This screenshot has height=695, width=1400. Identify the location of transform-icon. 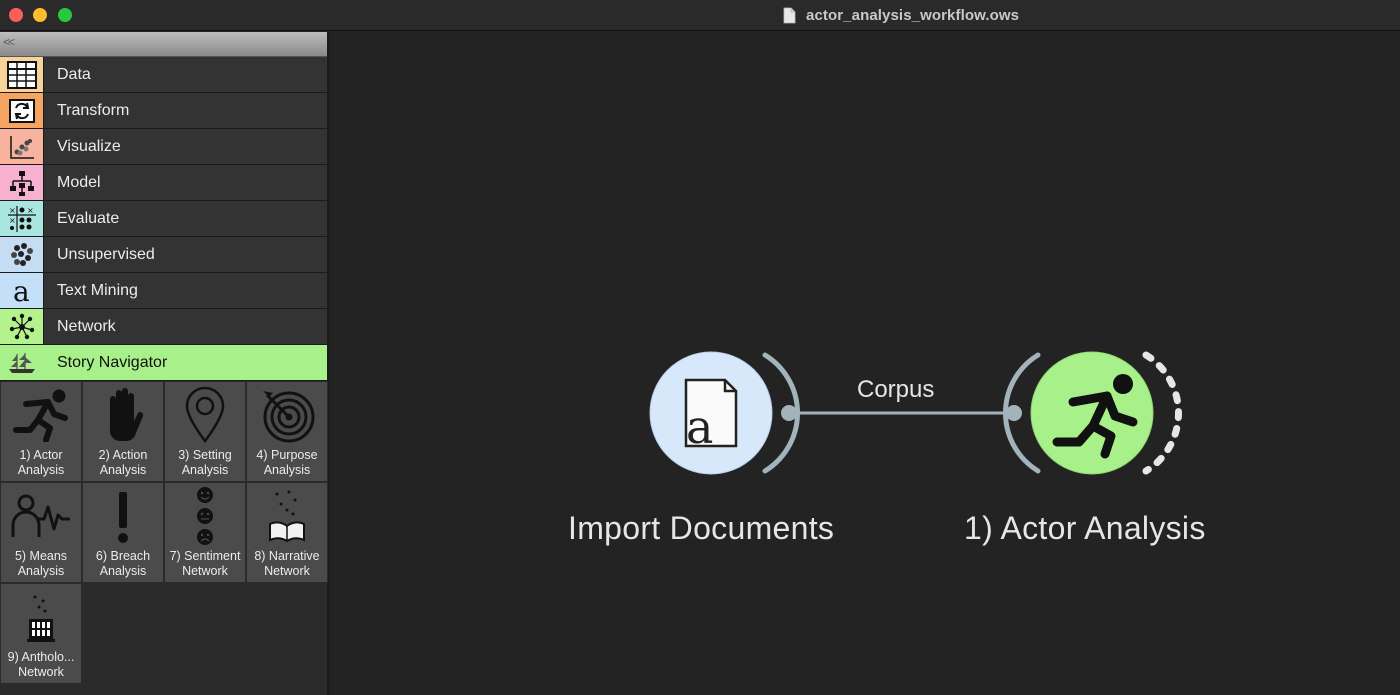
(21, 110).